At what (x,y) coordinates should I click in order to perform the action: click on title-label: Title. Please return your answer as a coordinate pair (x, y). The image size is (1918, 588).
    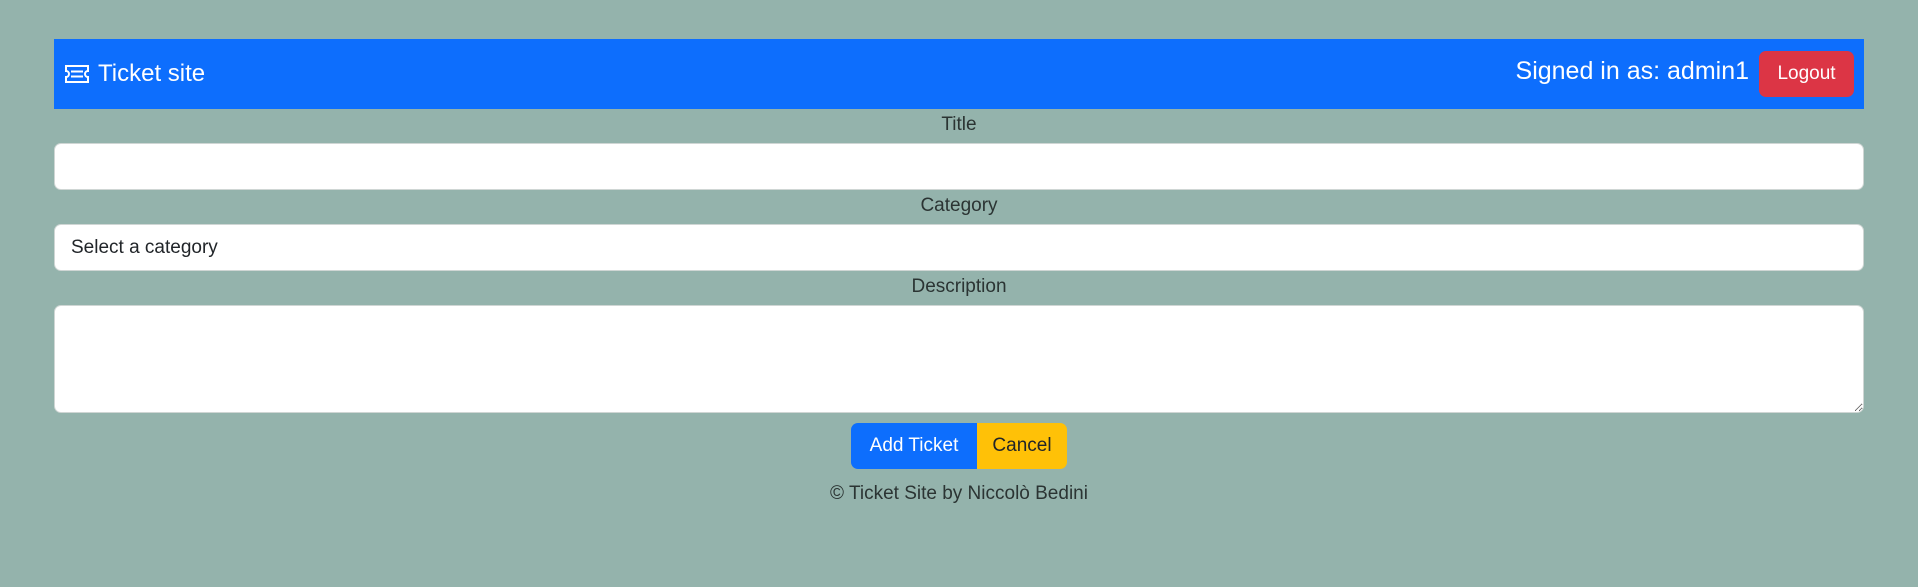
    Looking at the image, I should click on (959, 124).